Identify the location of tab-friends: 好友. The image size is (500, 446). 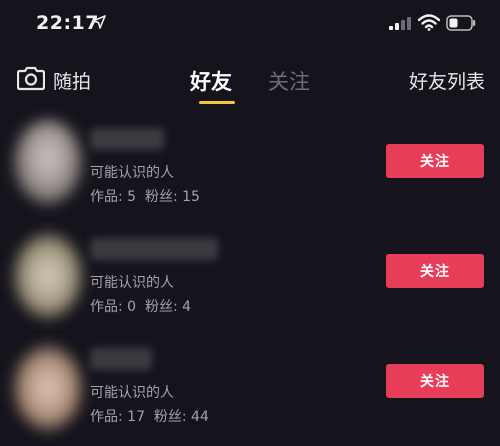
(211, 81).